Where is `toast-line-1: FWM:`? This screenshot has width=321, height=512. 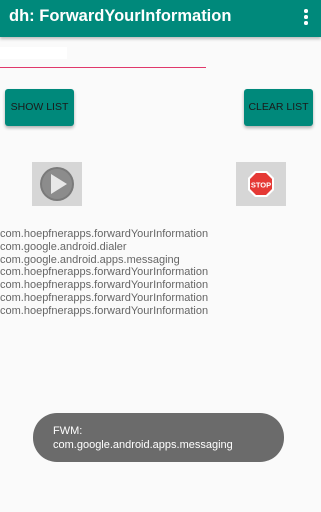
toast-line-1: FWM: is located at coordinates (68, 431).